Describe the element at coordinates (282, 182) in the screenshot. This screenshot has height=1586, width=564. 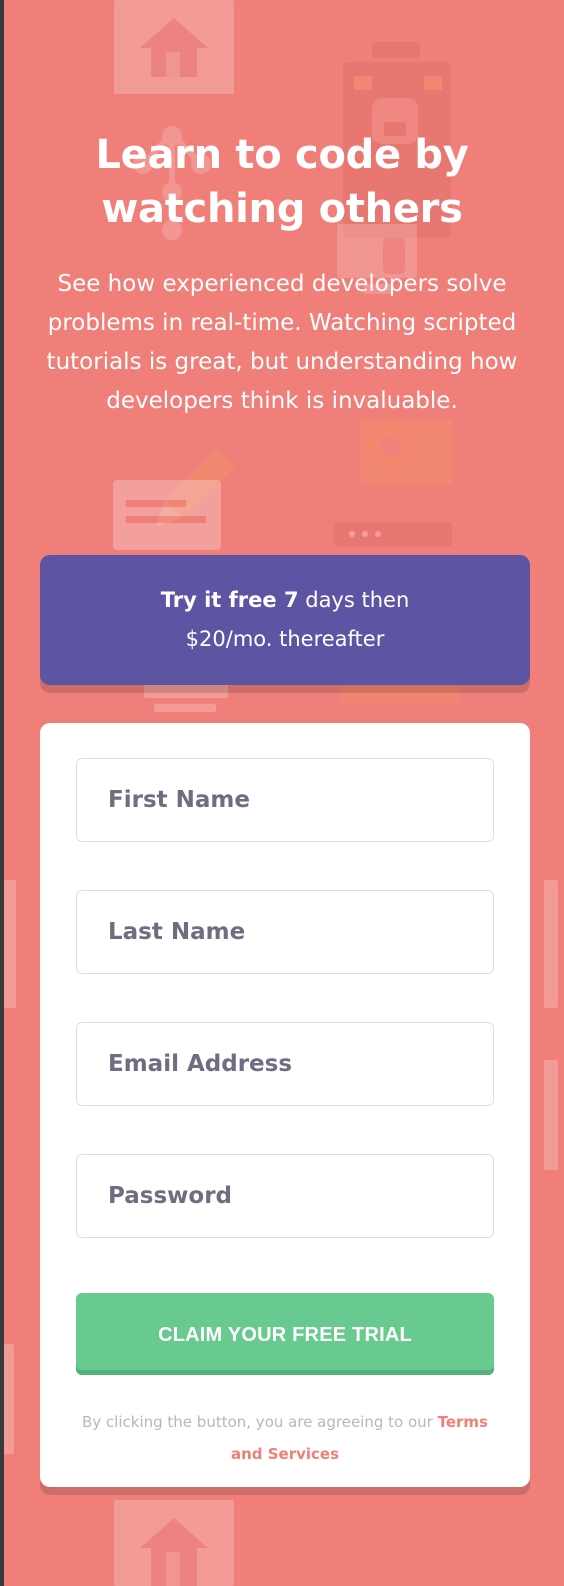
I see `hero-title: Learn to code by watching others` at that location.